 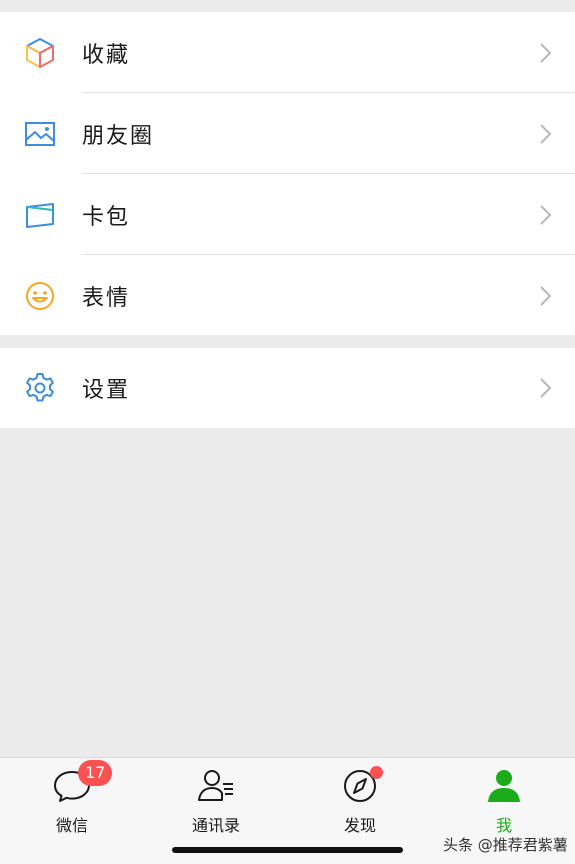 I want to click on tab-label: 通讯录, so click(x=215, y=825).